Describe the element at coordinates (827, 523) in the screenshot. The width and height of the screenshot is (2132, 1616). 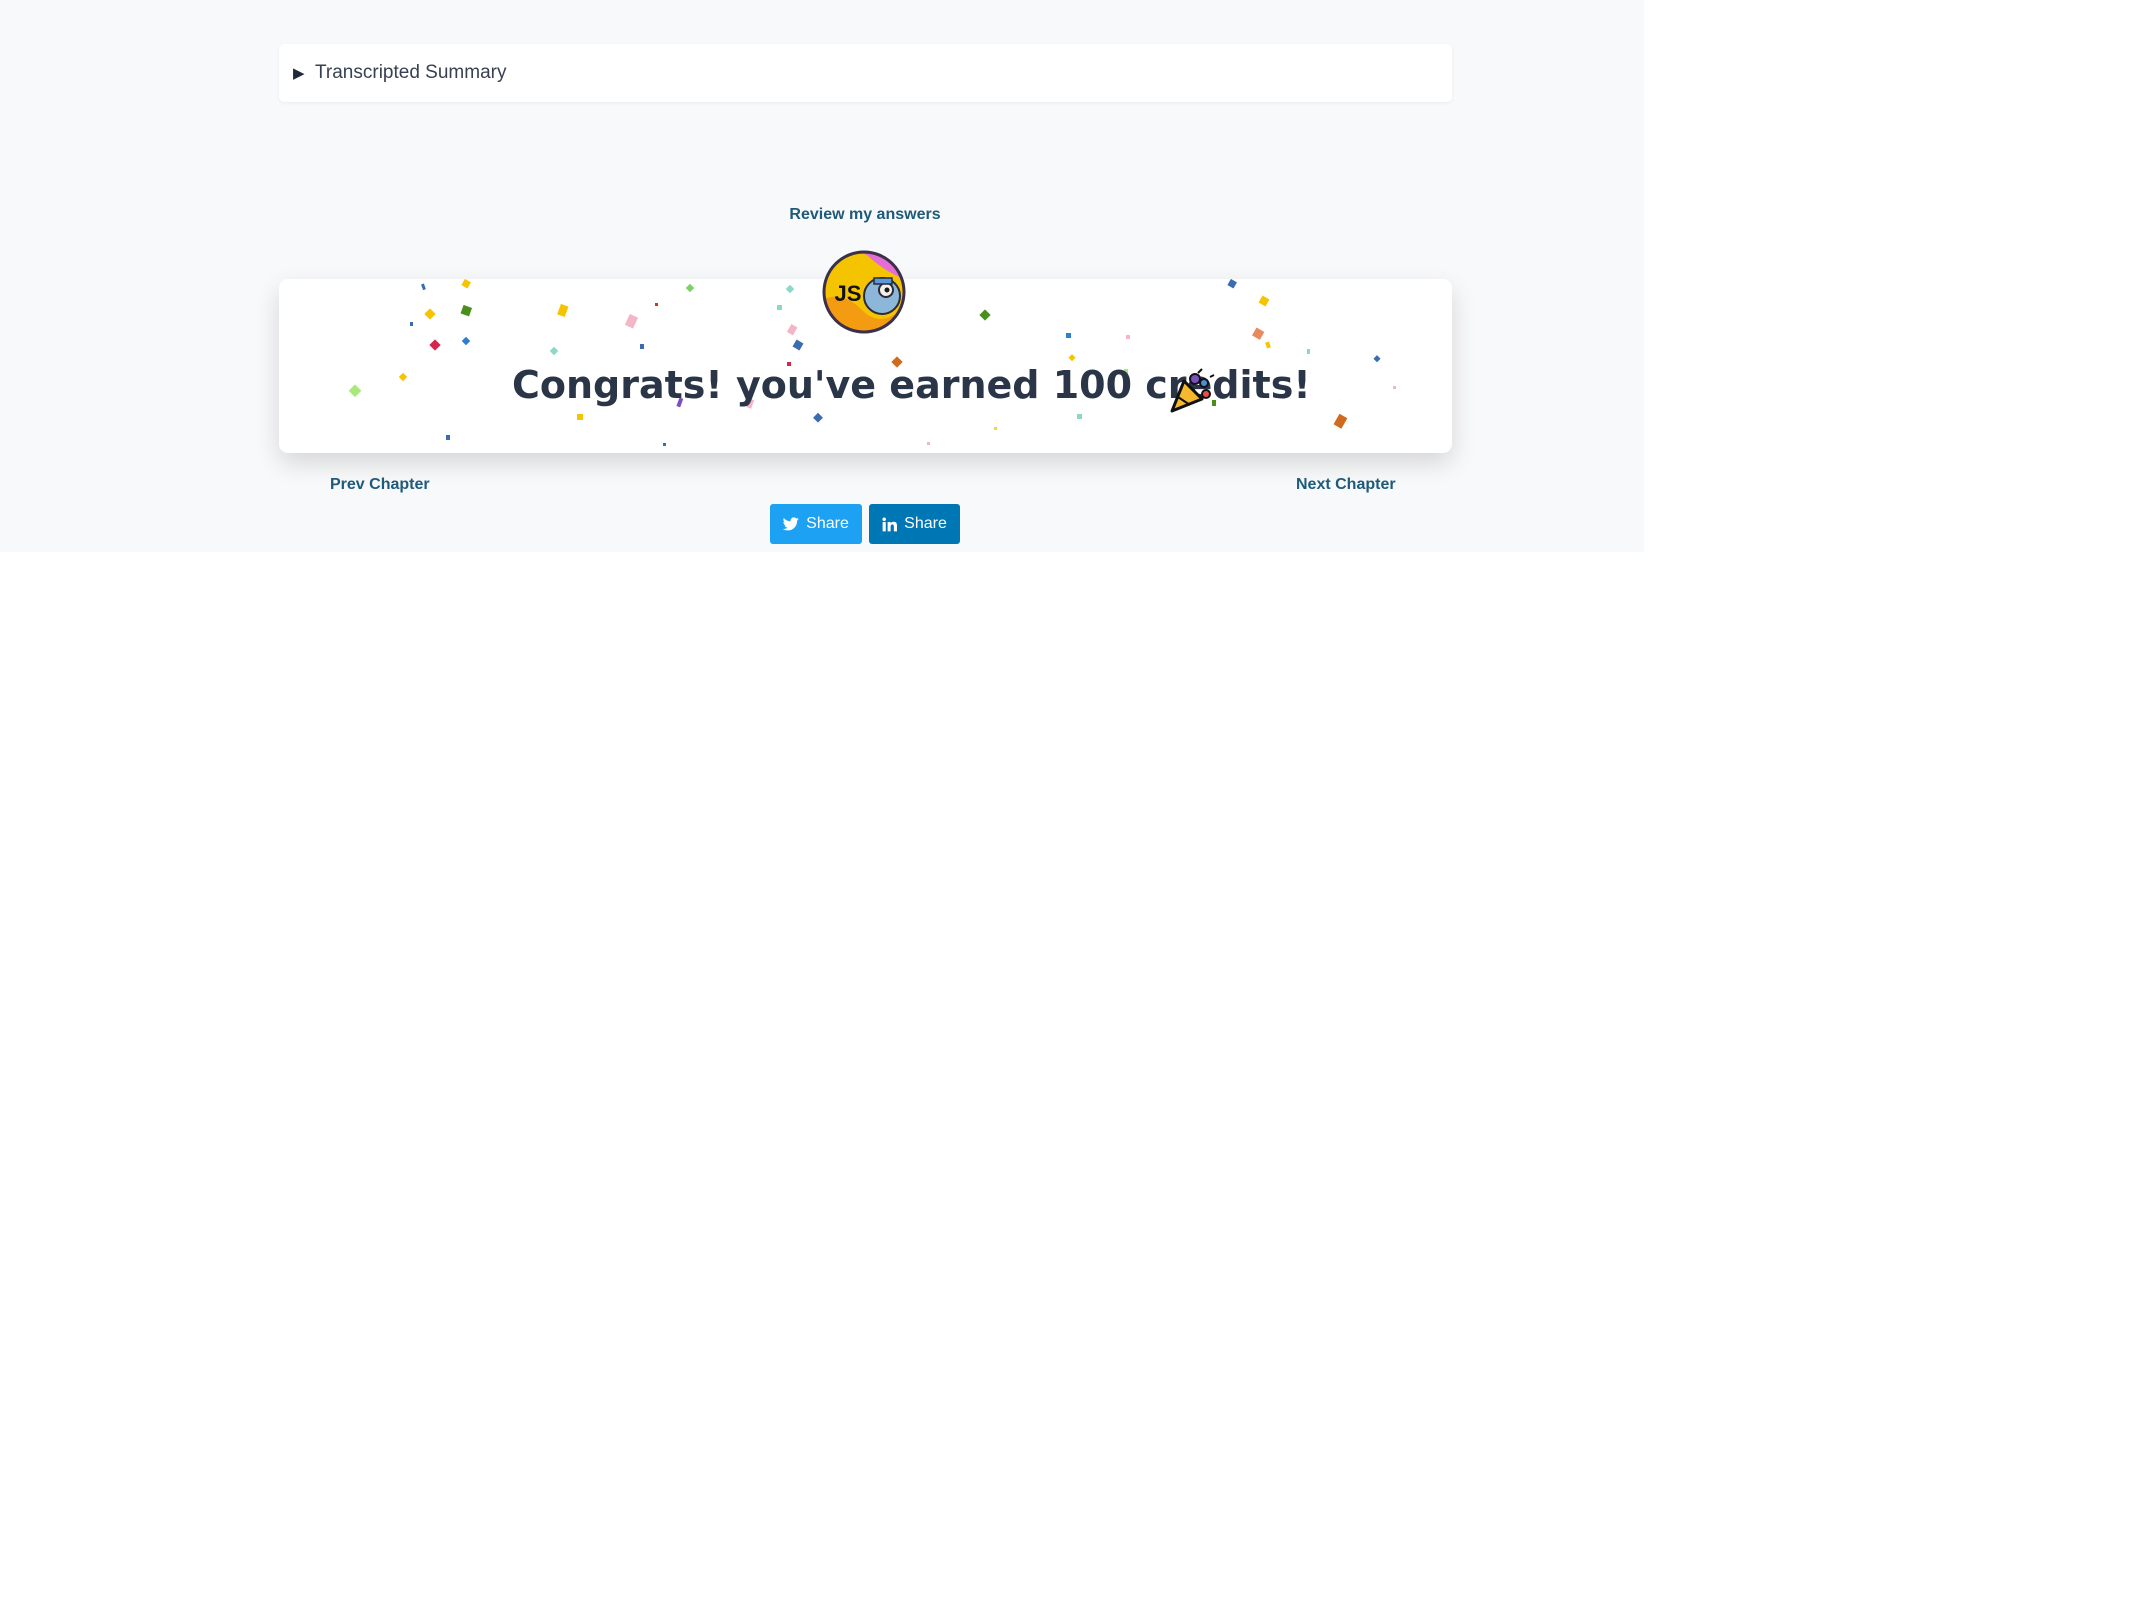
I see `twitter-share-label: Share` at that location.